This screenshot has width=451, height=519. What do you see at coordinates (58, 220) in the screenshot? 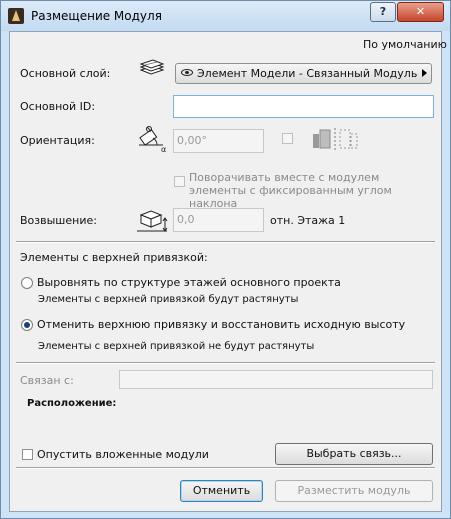
I see `elevation-label: Возвышение:` at bounding box center [58, 220].